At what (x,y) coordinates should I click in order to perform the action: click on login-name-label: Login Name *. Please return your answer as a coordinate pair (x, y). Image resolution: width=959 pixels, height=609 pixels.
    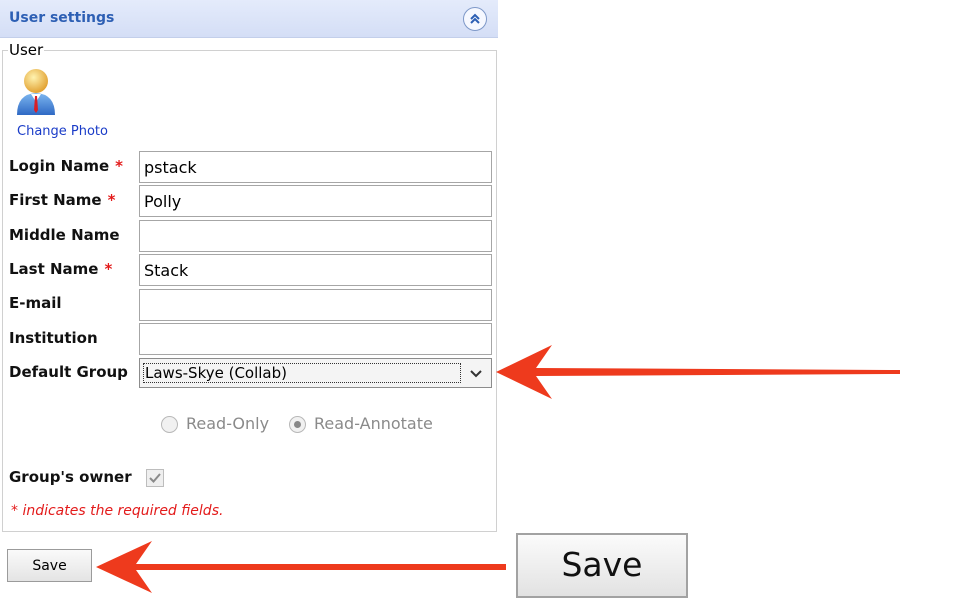
    Looking at the image, I should click on (66, 166).